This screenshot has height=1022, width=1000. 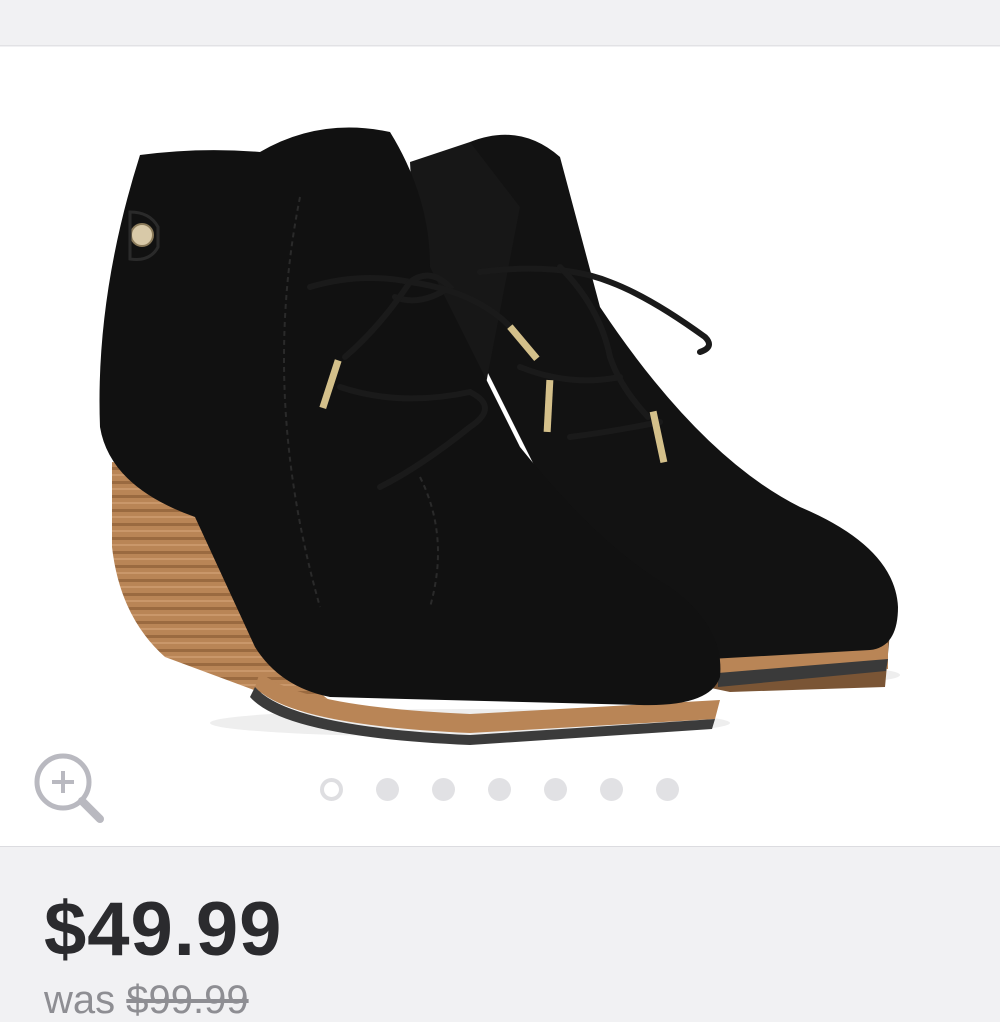 What do you see at coordinates (500, 23) in the screenshot?
I see `top-bar` at bounding box center [500, 23].